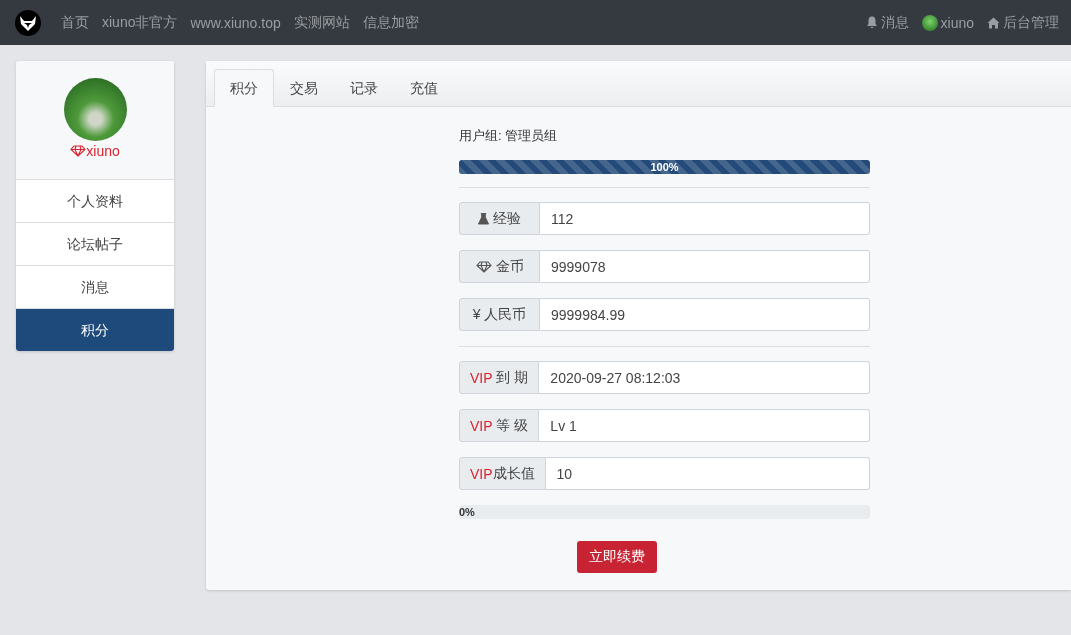  What do you see at coordinates (499, 218) in the screenshot?
I see `field-label: 经验` at bounding box center [499, 218].